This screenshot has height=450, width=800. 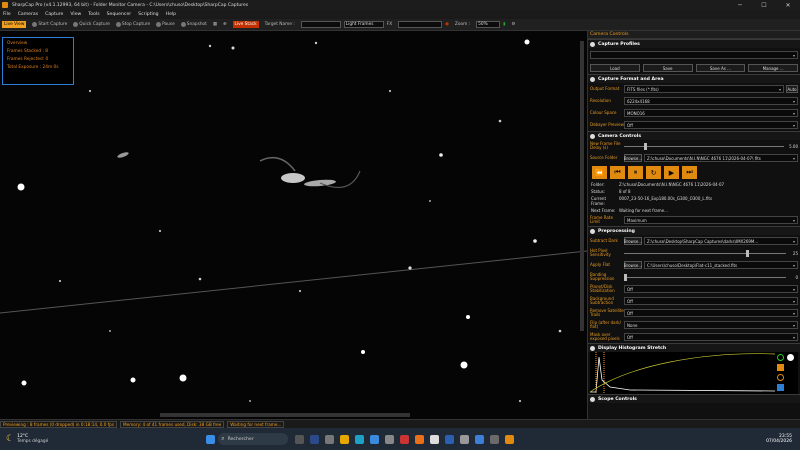 What do you see at coordinates (504, 24) in the screenshot?
I see `histogram-icon: ▮` at bounding box center [504, 24].